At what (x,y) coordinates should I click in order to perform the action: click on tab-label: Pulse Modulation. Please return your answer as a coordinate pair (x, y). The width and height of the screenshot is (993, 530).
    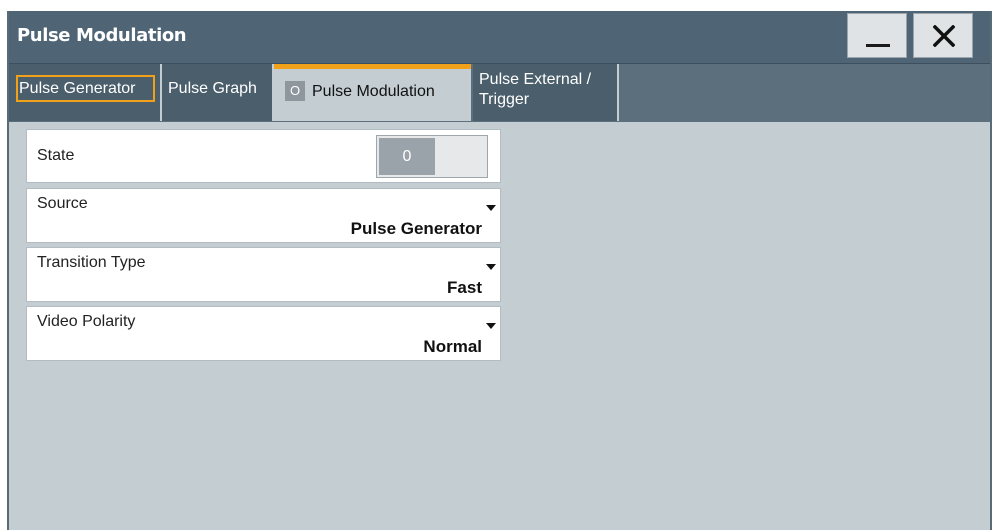
    Looking at the image, I should click on (373, 91).